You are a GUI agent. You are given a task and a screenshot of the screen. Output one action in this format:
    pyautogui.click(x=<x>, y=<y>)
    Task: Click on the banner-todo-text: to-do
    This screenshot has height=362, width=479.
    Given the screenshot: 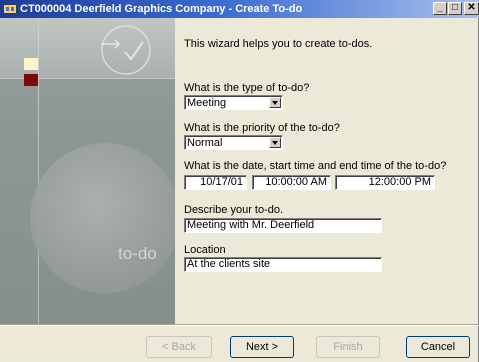 What is the action you would take?
    pyautogui.click(x=137, y=253)
    